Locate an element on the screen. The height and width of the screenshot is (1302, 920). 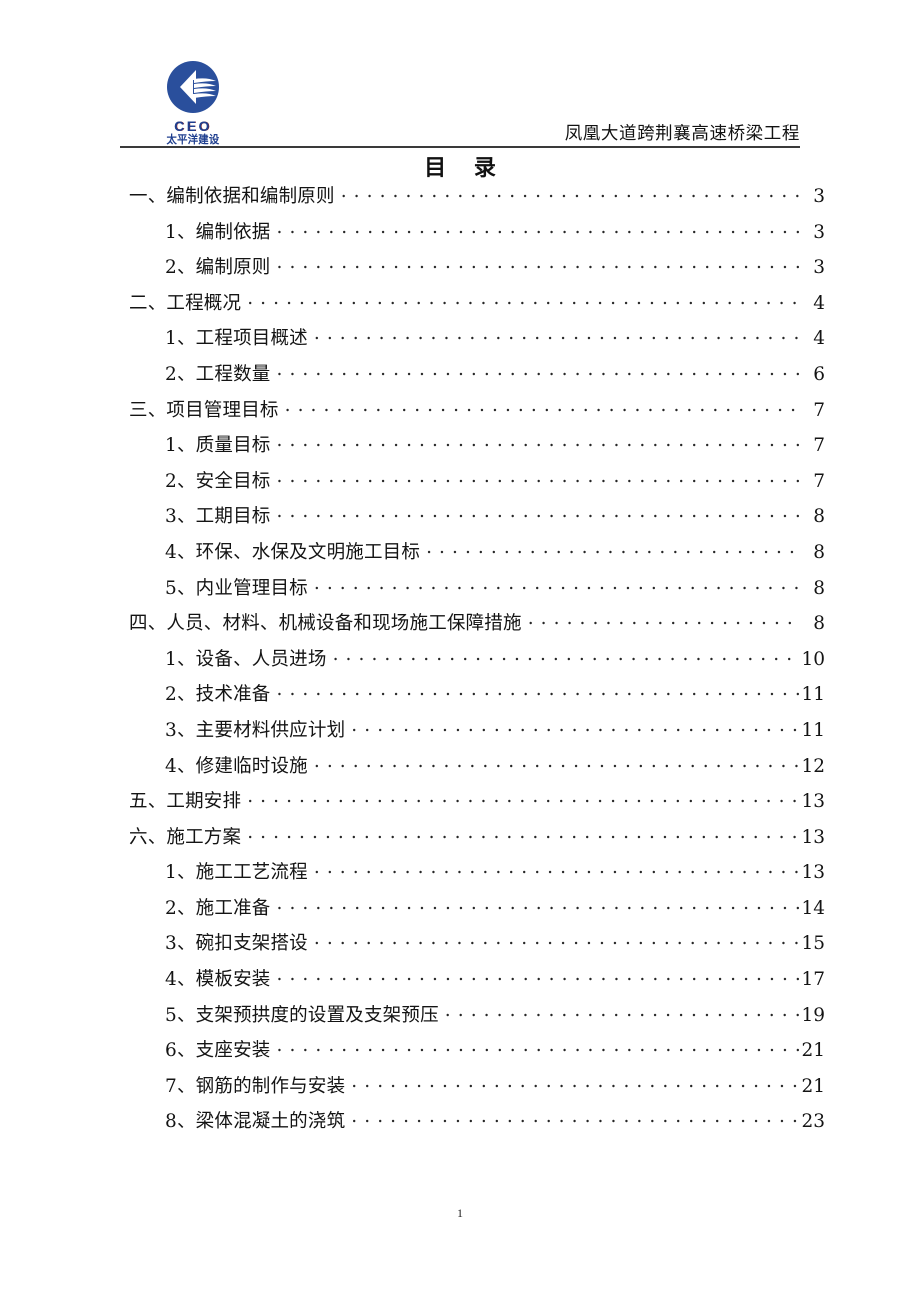
toc-entry-page-number: 12 is located at coordinates (813, 766).